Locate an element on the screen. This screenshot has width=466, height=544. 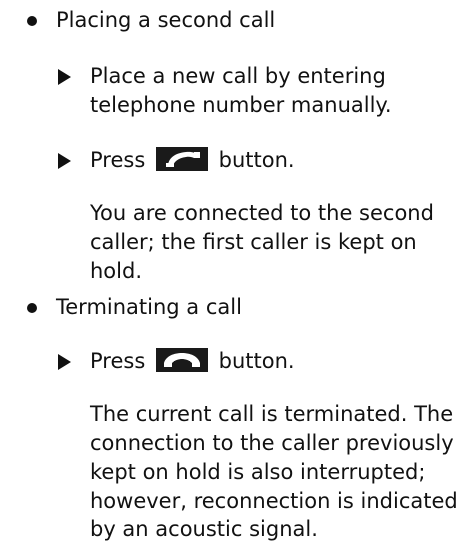
step-text-line-1: Place a new call by entering is located at coordinates (238, 76).